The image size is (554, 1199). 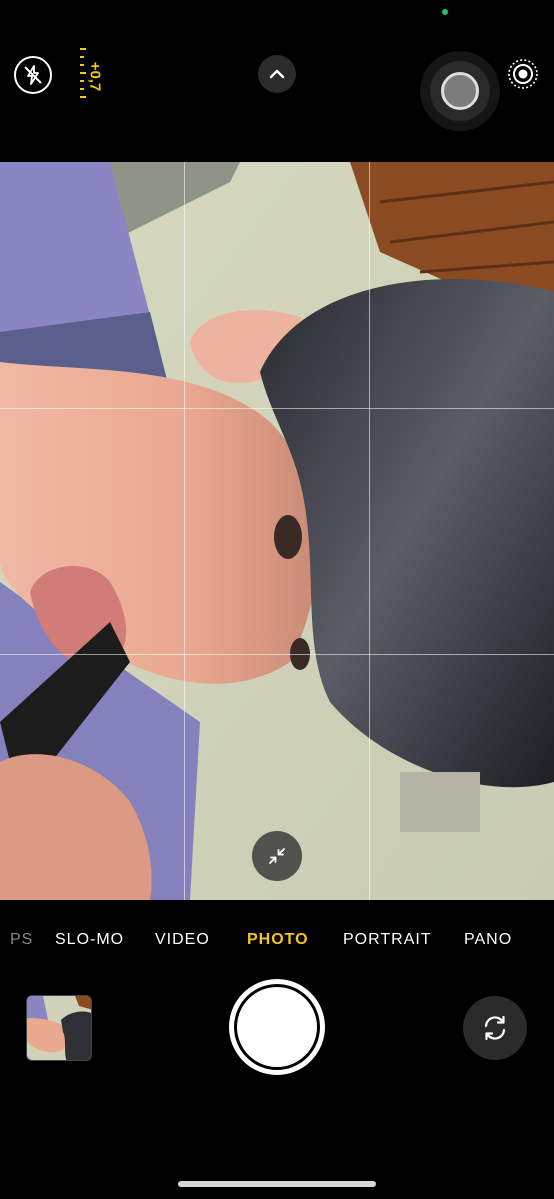 I want to click on camera-flip-icon, so click(x=495, y=1028).